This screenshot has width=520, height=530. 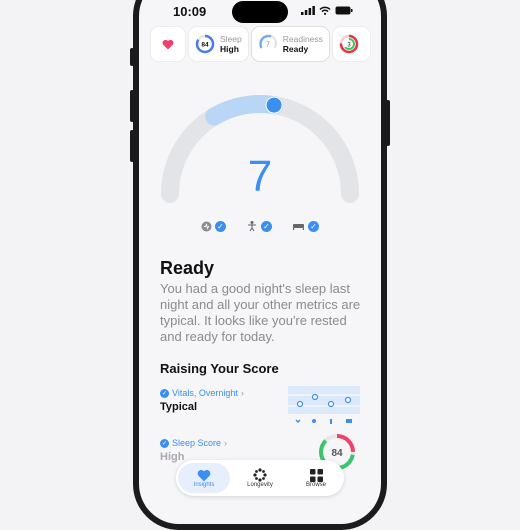 What do you see at coordinates (213, 226) in the screenshot?
I see `vitals-contributor: ✓` at bounding box center [213, 226].